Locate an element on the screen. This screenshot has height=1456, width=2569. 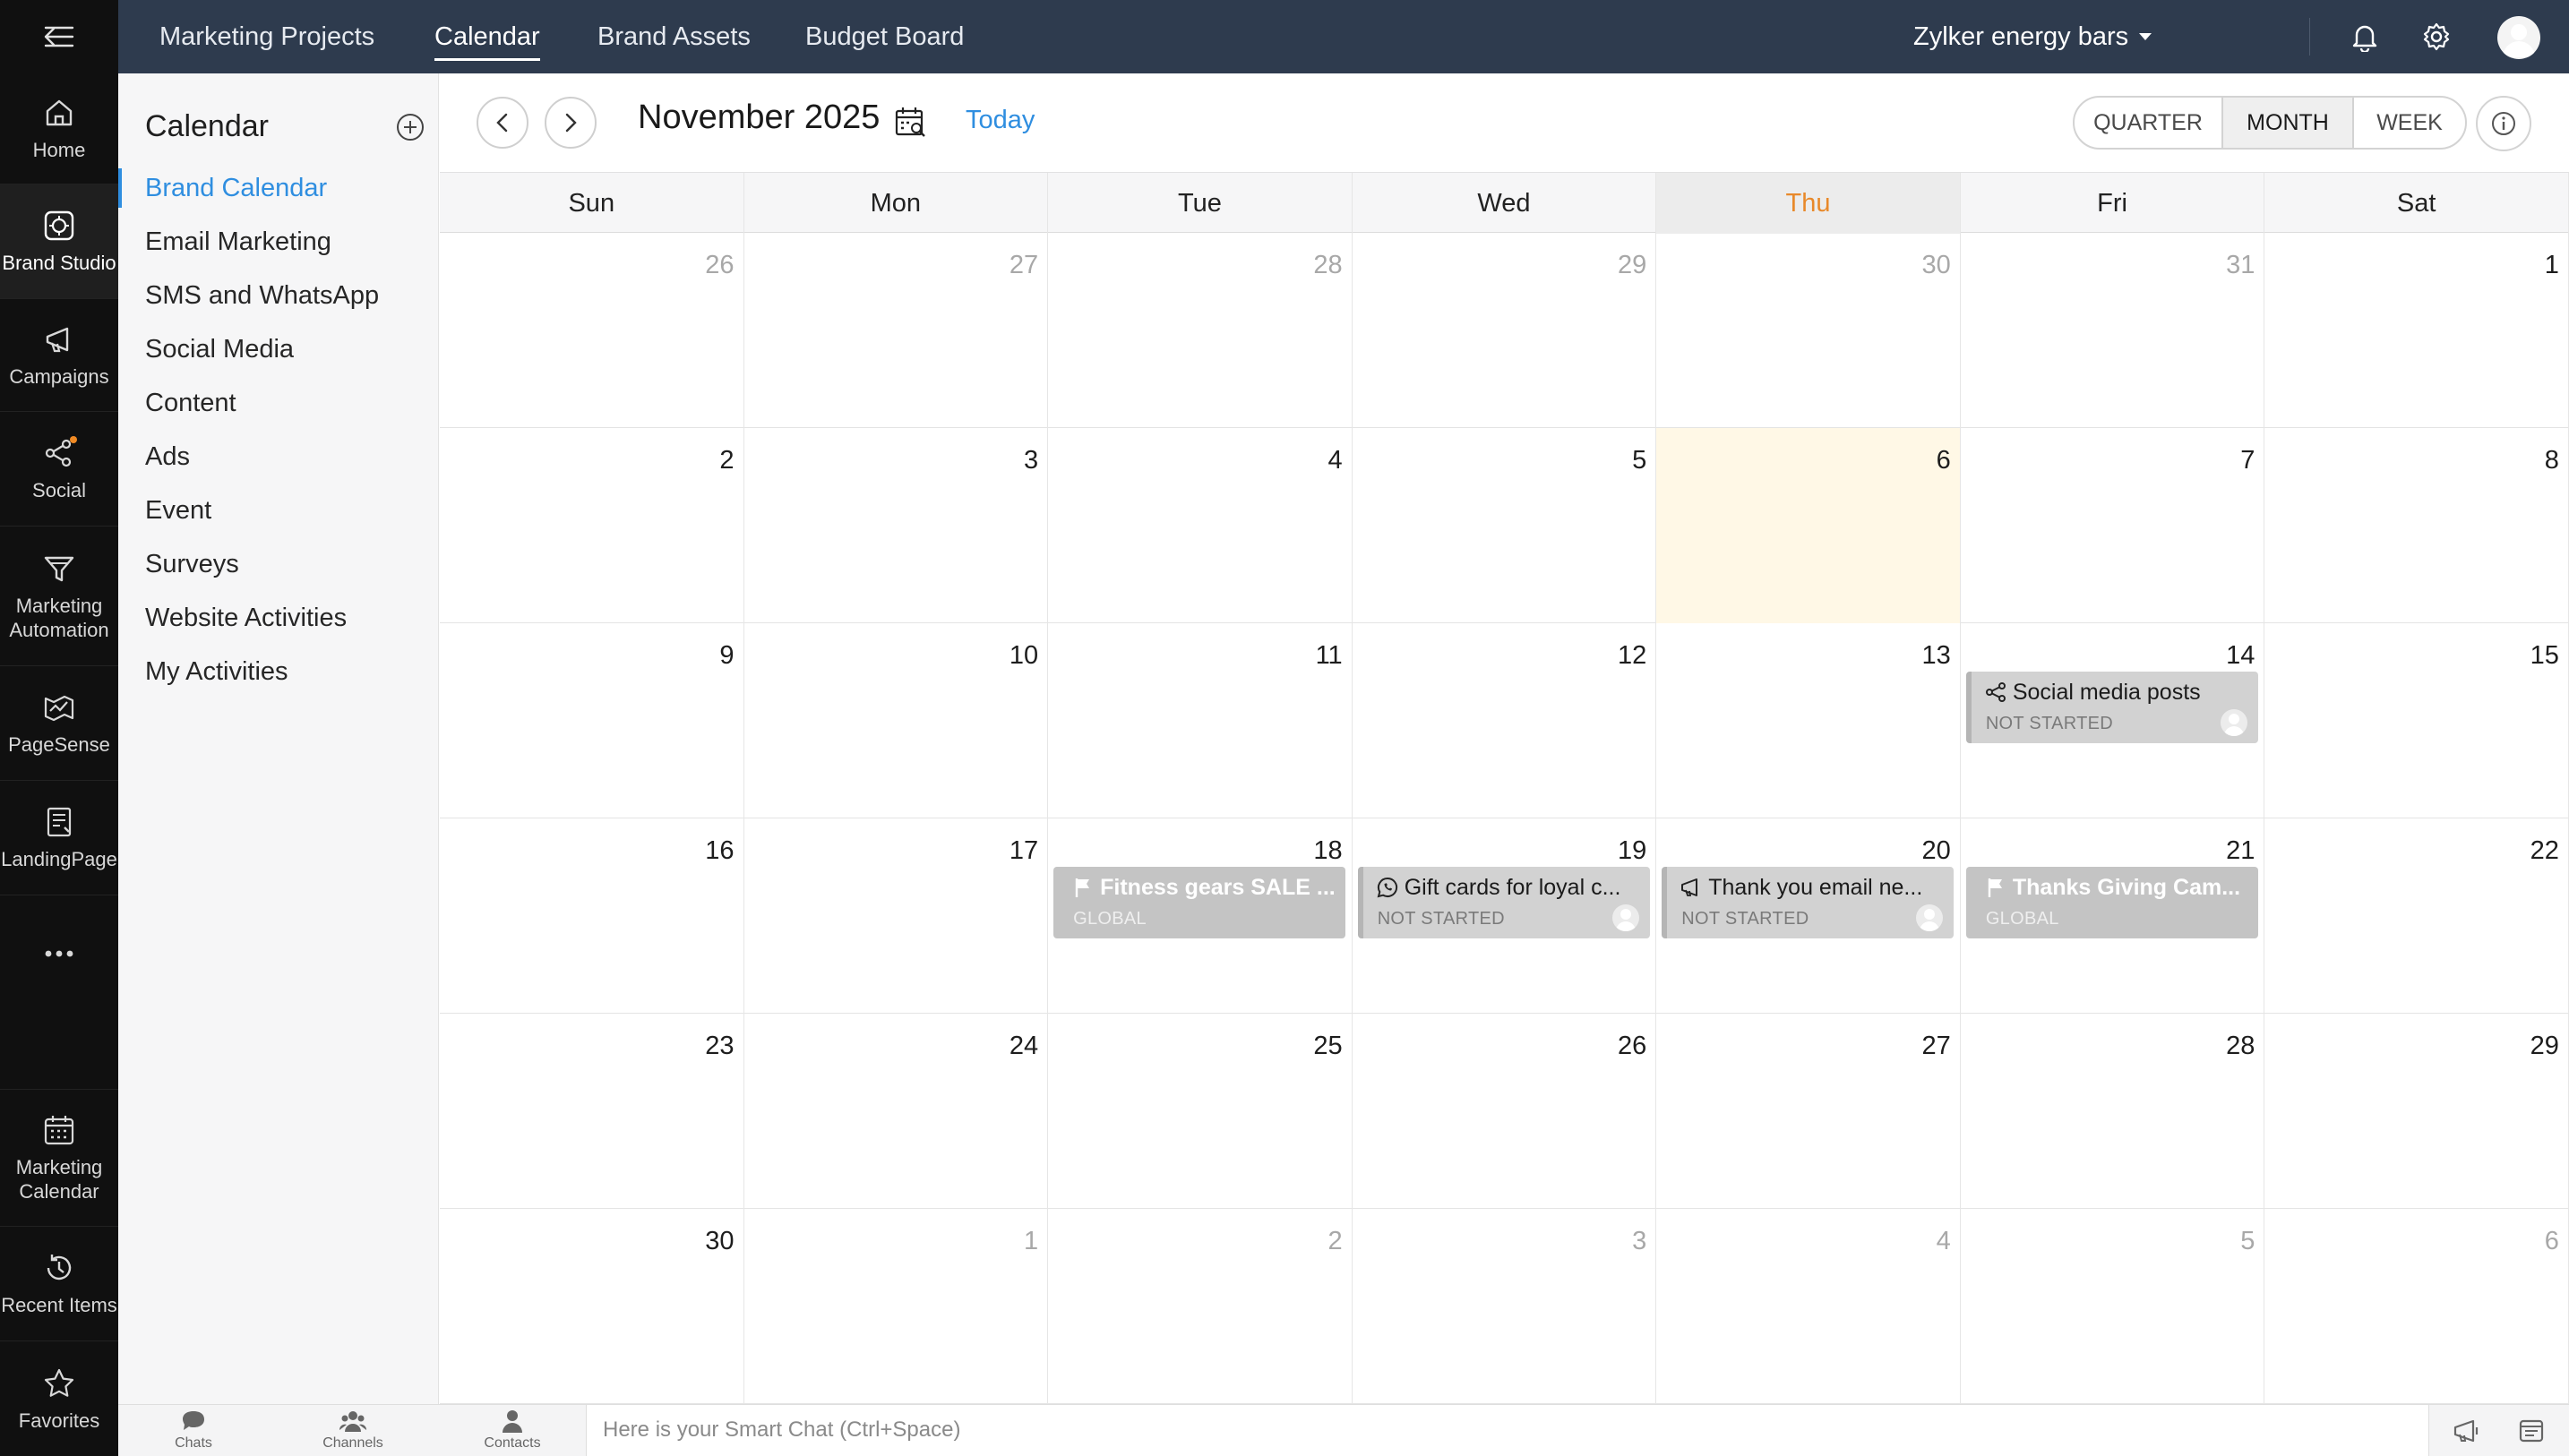
tab-calendar: Calendar is located at coordinates (487, 36).